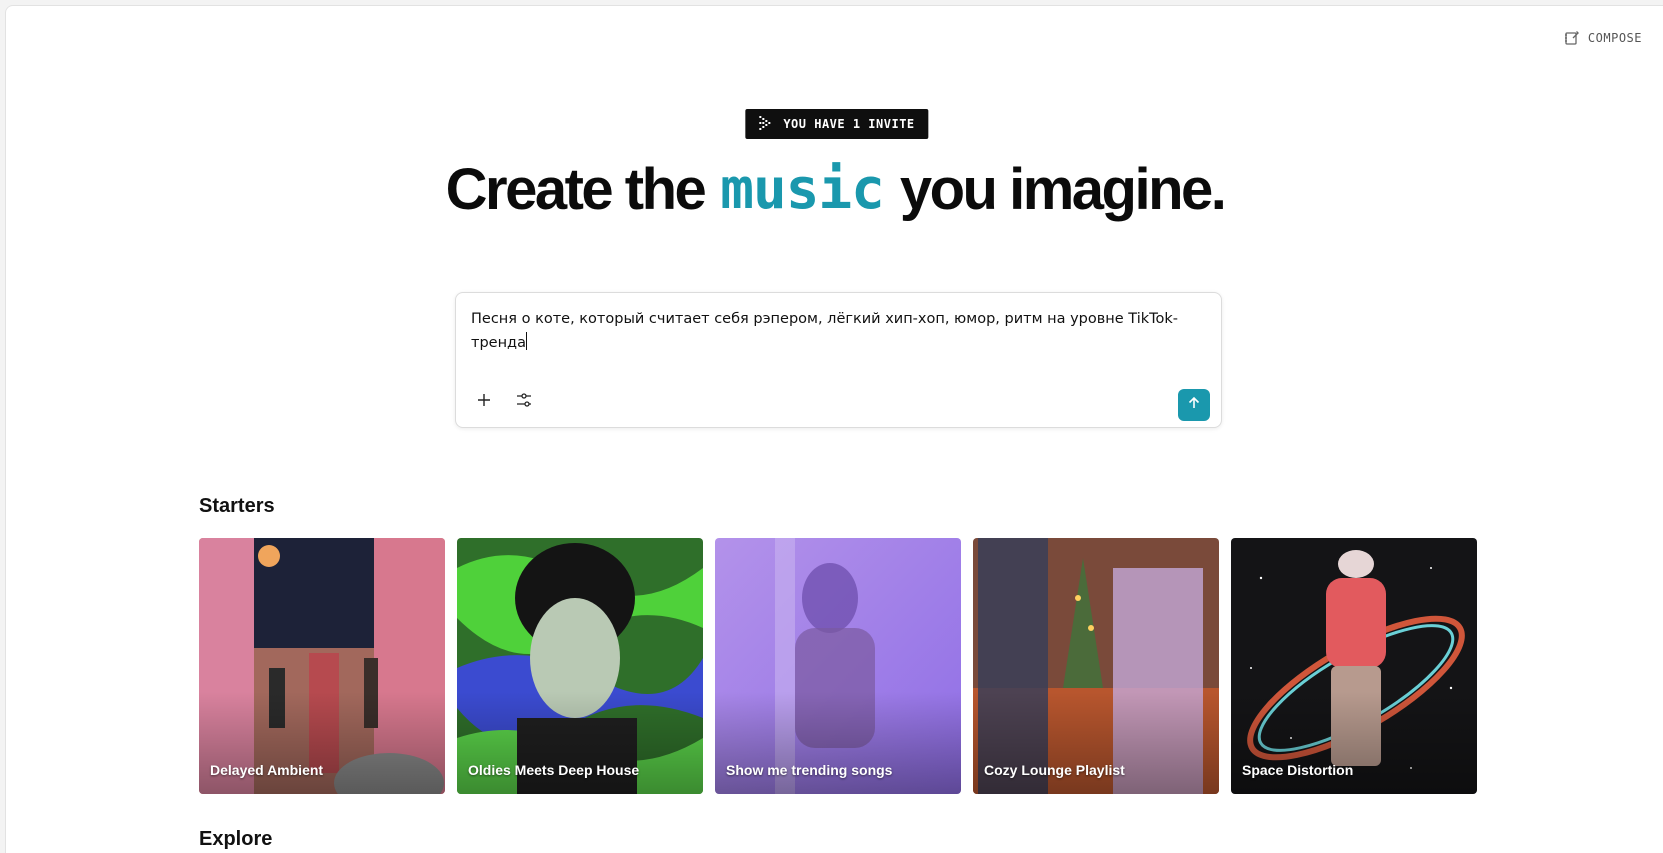  What do you see at coordinates (1063, 189) in the screenshot?
I see `headline-after: you imagine.` at bounding box center [1063, 189].